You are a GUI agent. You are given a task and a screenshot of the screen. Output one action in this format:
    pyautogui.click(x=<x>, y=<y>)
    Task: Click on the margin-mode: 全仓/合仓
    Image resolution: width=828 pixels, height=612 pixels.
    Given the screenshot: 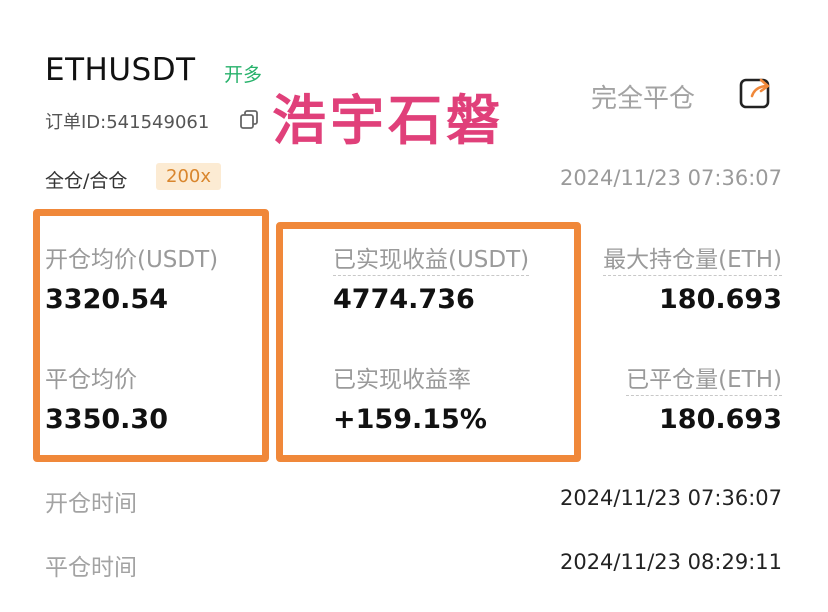 What is the action you would take?
    pyautogui.click(x=86, y=181)
    